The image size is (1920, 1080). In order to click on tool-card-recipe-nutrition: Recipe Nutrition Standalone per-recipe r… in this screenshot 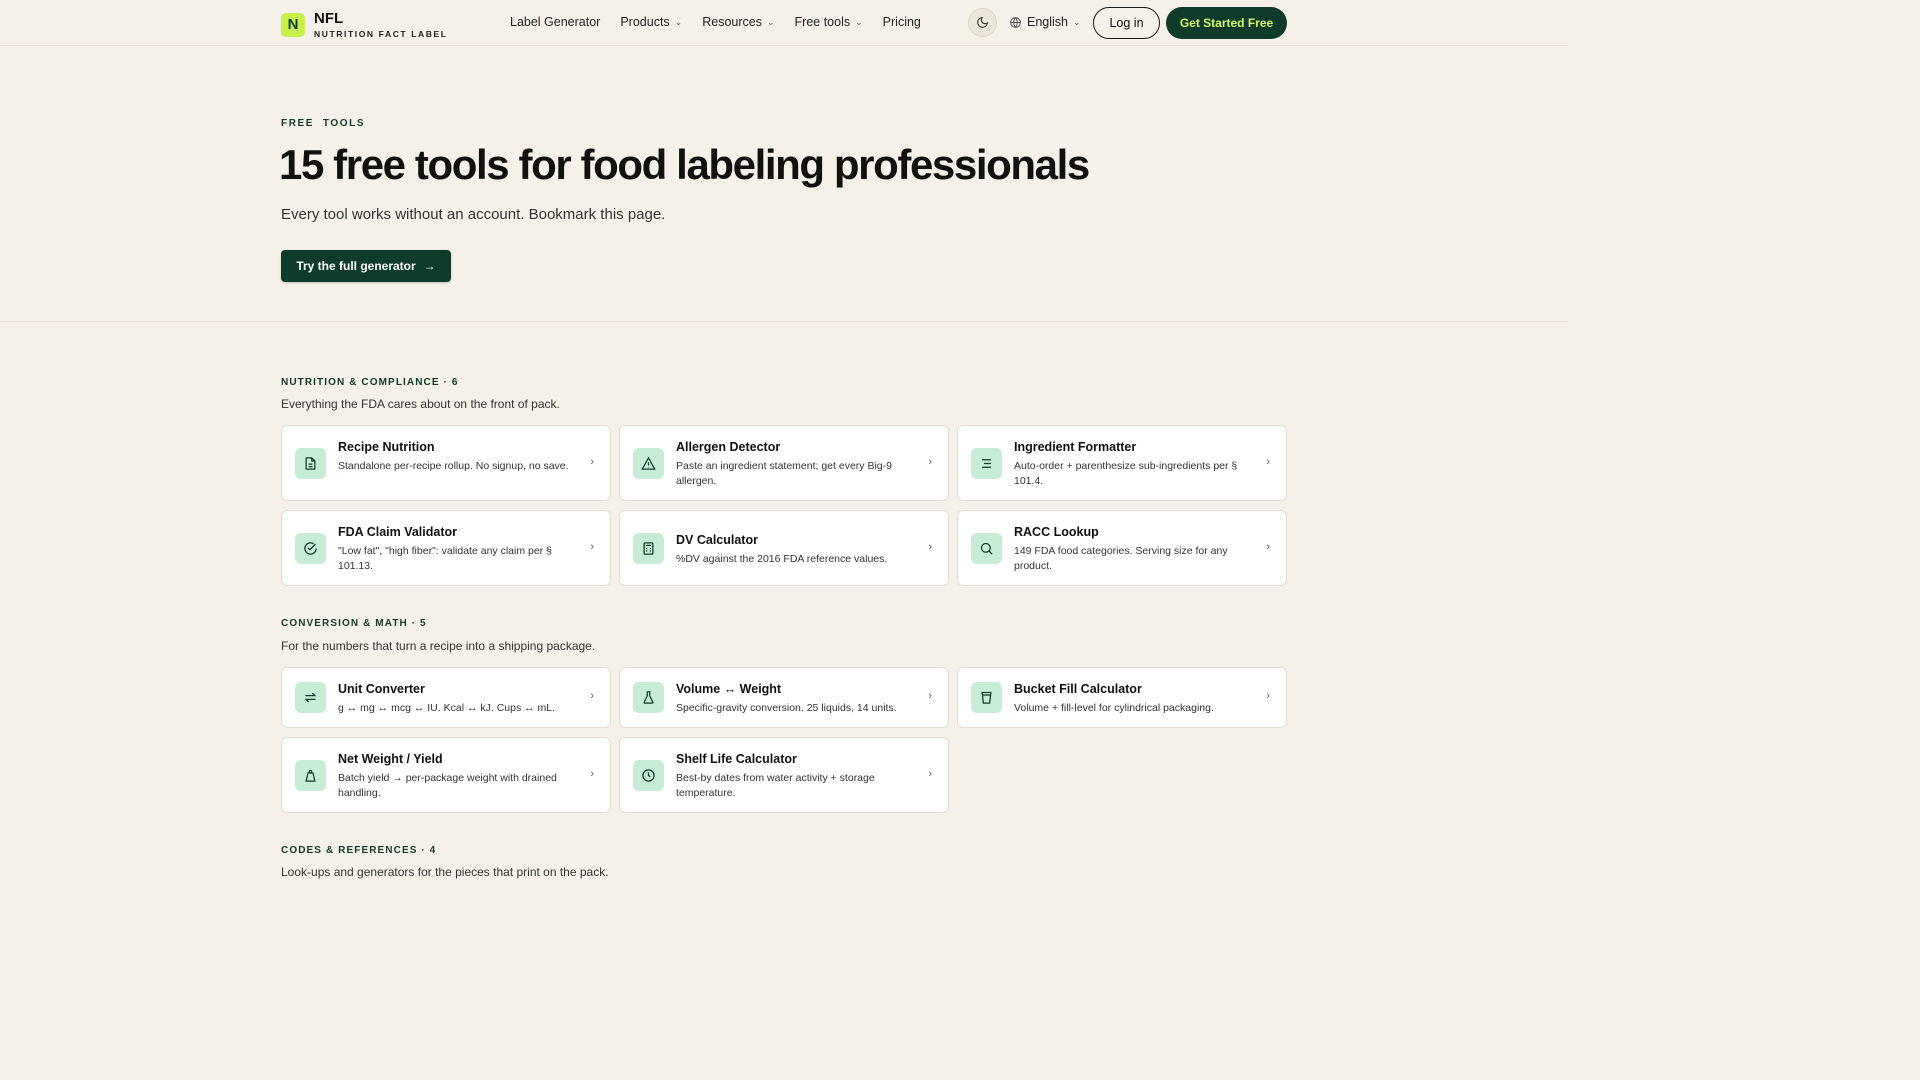, I will do `click(446, 463)`.